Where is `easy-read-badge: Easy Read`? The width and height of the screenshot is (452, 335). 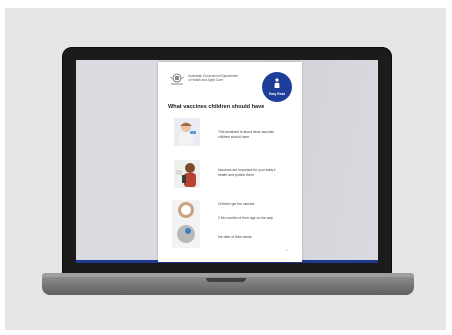 easy-read-badge: Easy Read is located at coordinates (277, 87).